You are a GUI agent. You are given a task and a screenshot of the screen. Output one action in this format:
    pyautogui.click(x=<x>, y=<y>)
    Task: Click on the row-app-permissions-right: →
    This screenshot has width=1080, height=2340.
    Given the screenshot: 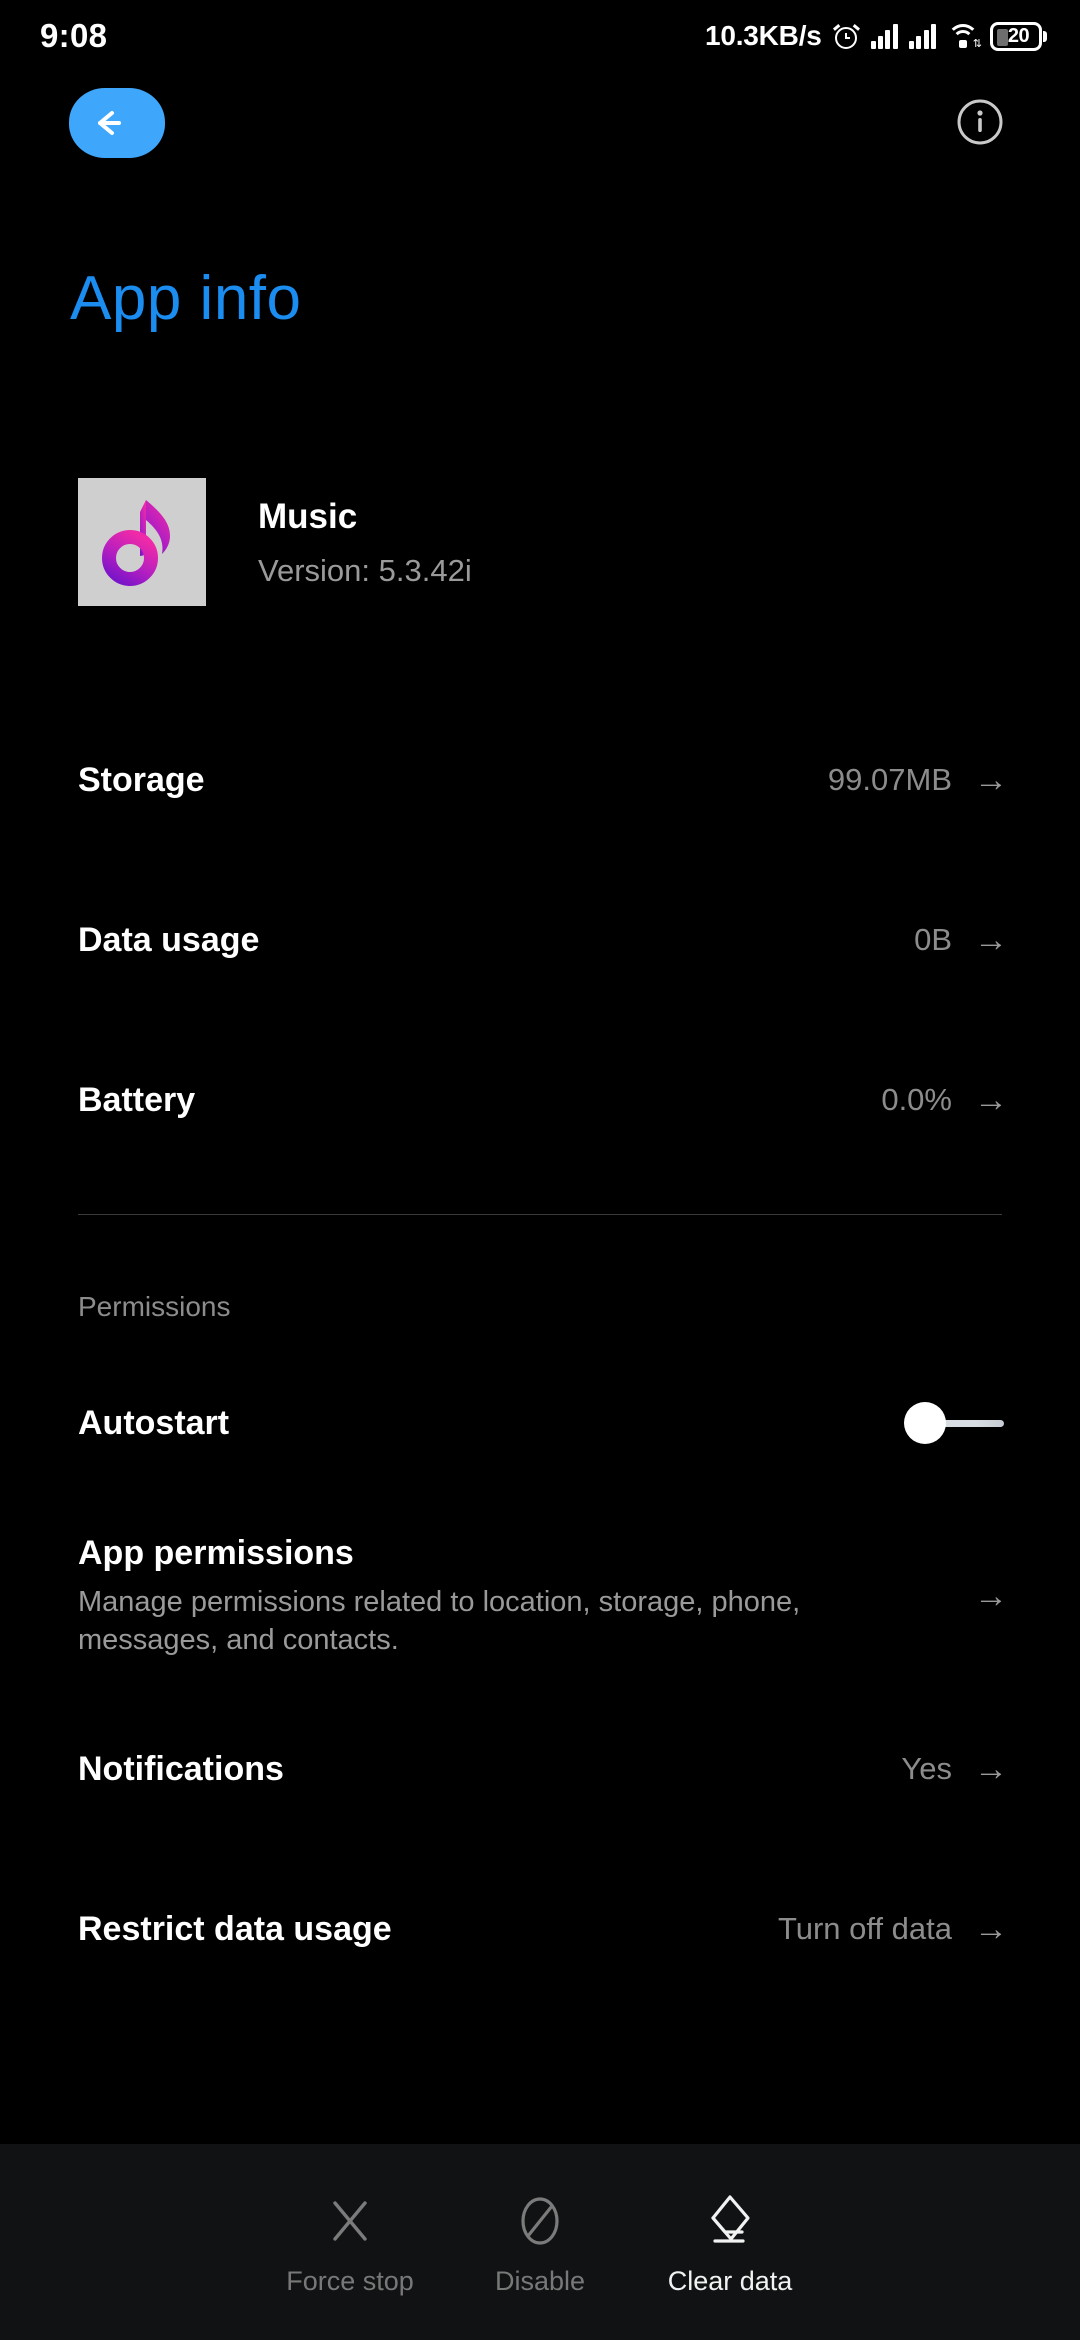 What is the action you would take?
    pyautogui.click(x=991, y=1596)
    